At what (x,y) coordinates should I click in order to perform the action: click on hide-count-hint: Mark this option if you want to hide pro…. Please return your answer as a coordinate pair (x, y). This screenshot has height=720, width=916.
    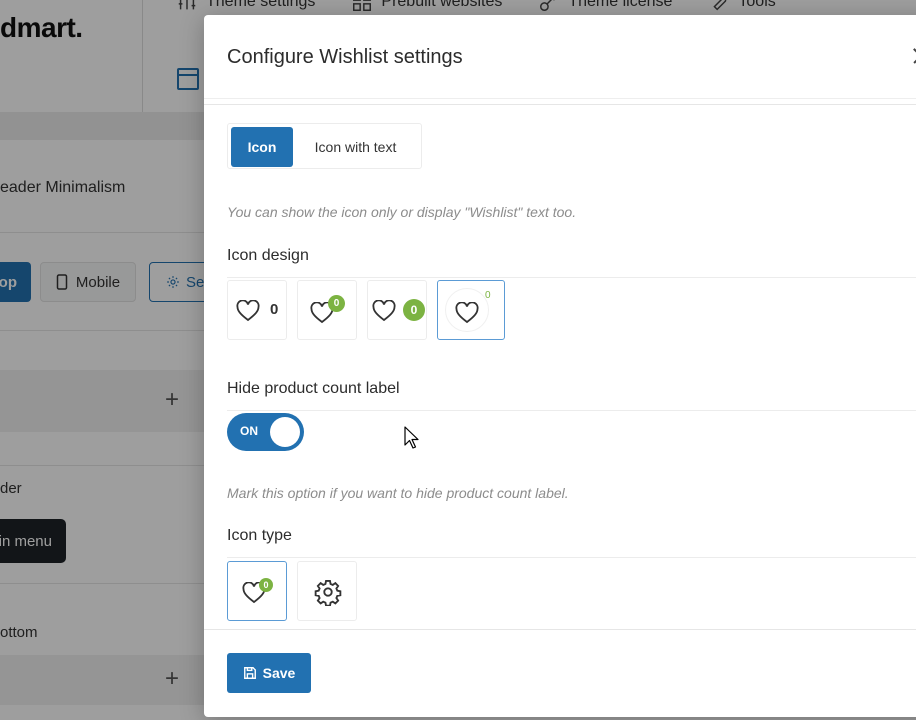
    Looking at the image, I should click on (398, 493).